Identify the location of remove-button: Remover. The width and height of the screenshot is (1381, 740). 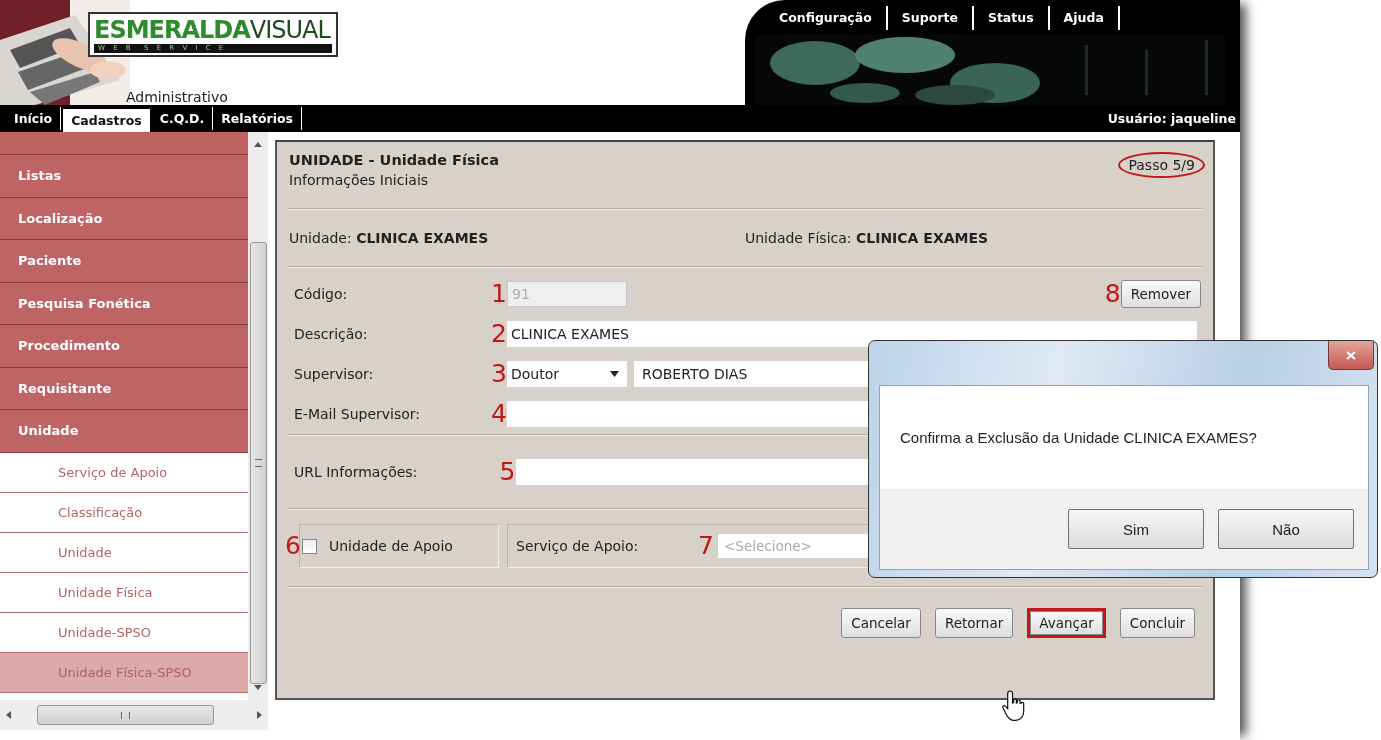
(1160, 294).